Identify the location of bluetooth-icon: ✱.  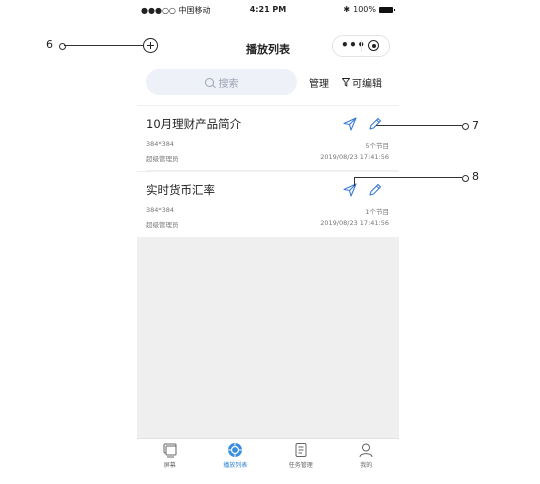
(347, 9).